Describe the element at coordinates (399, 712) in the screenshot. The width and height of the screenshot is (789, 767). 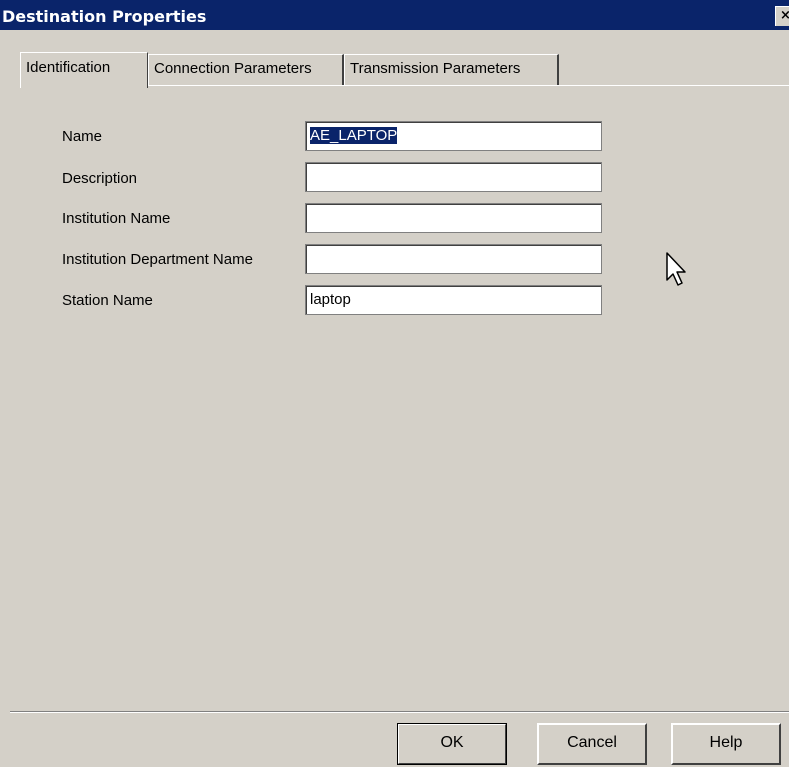
I see `button-separator` at that location.